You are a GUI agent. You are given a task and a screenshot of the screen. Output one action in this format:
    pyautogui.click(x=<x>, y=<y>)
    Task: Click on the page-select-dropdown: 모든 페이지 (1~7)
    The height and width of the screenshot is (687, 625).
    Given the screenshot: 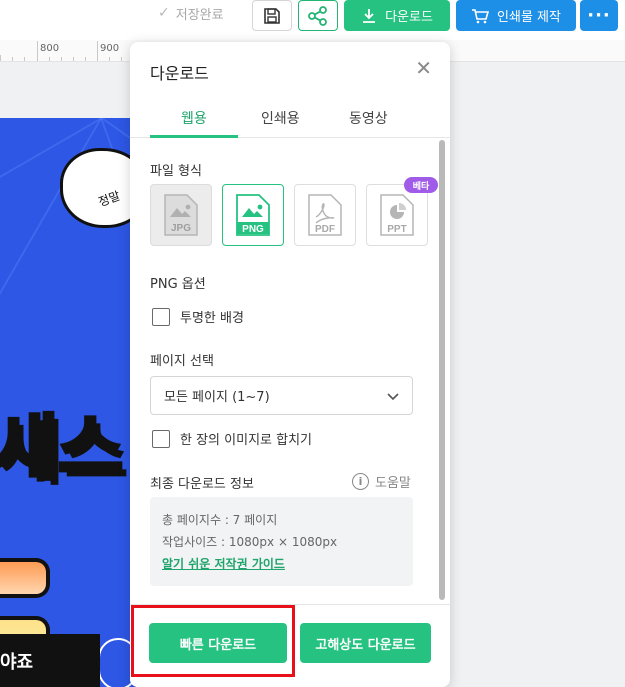 What is the action you would take?
    pyautogui.click(x=281, y=395)
    